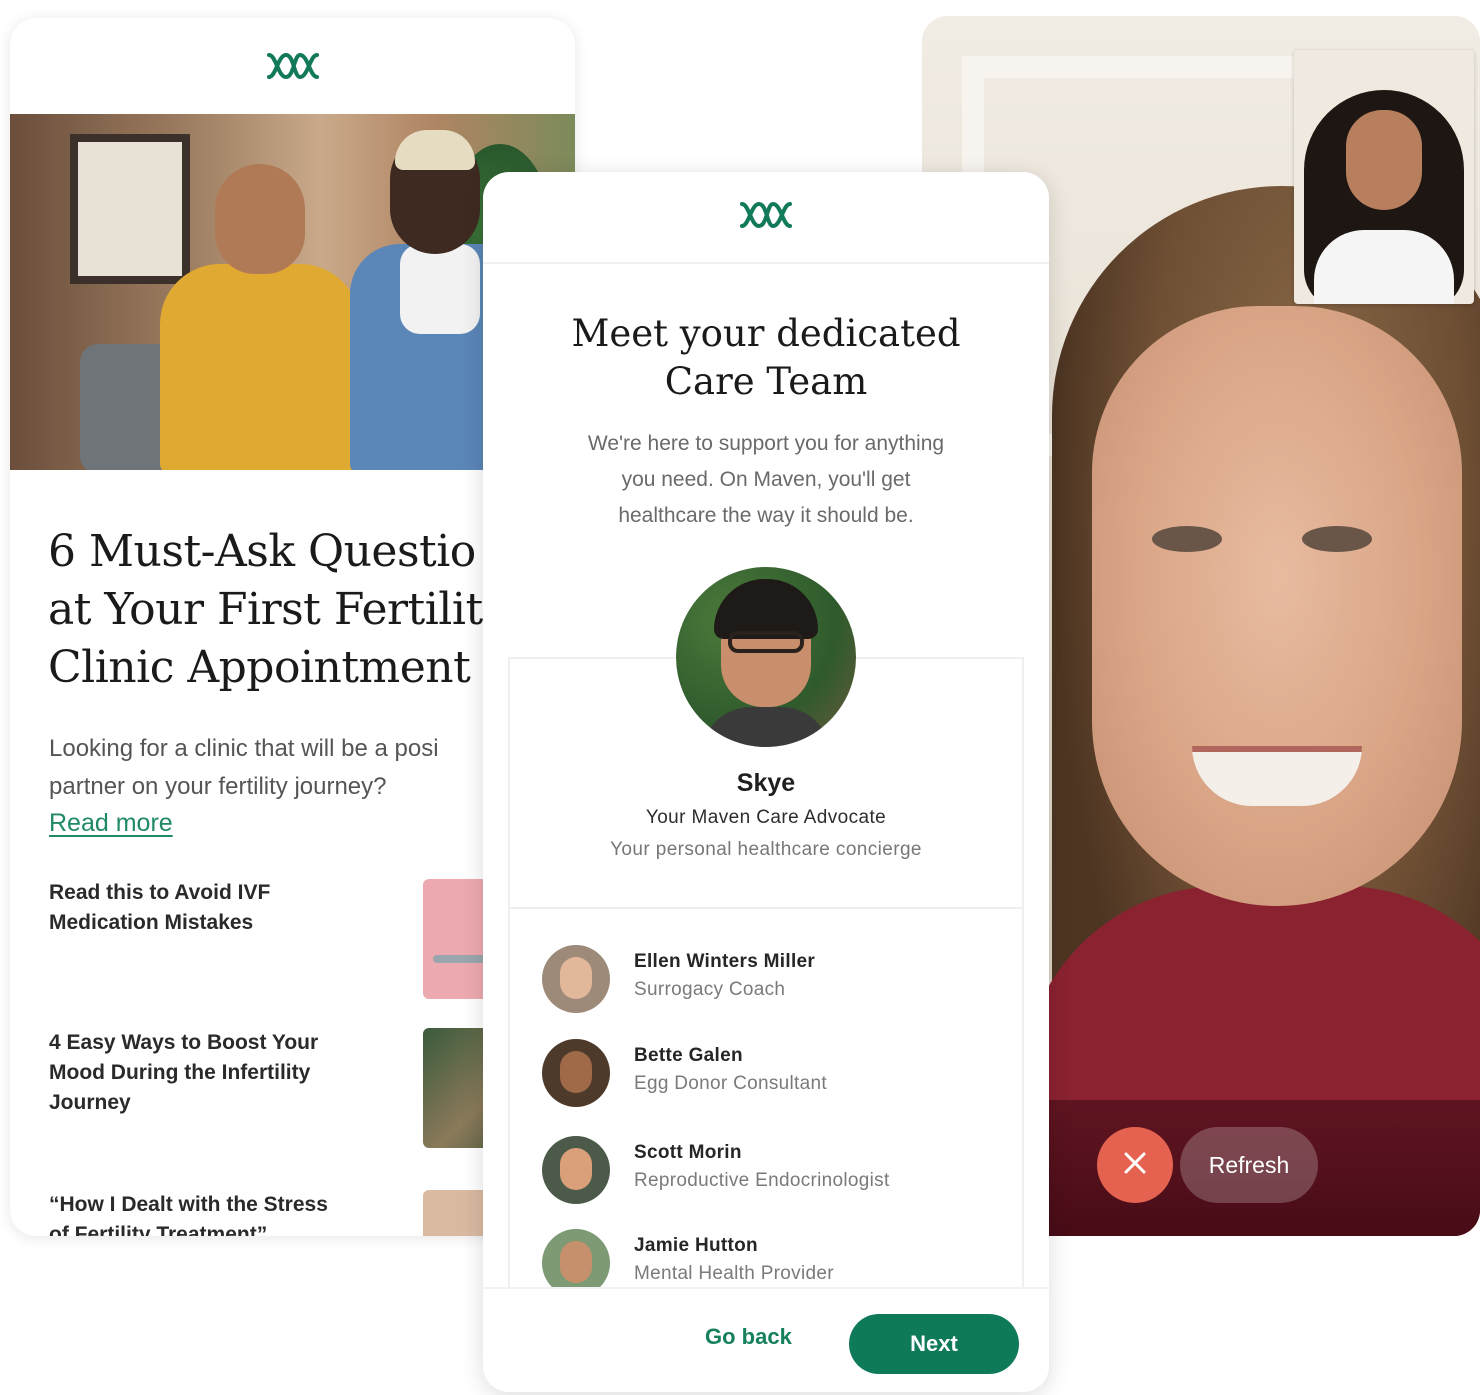 This screenshot has width=1480, height=1395. I want to click on close-icon, so click(1135, 1165).